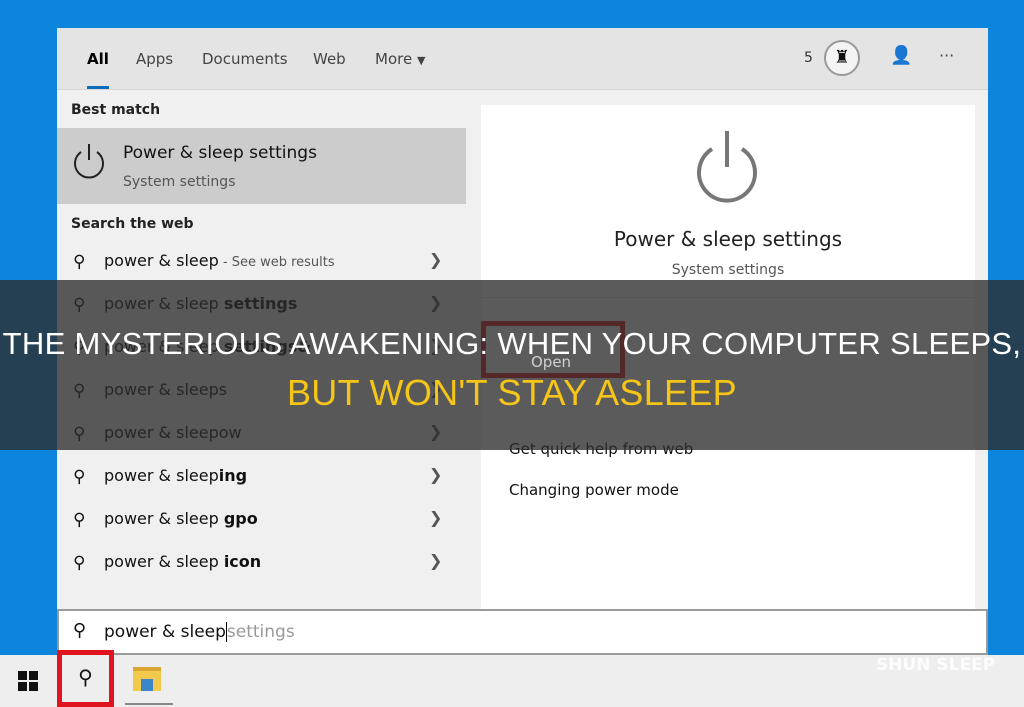  I want to click on web-result-item: ⚲ power & sleep gpo ❯, so click(261, 519).